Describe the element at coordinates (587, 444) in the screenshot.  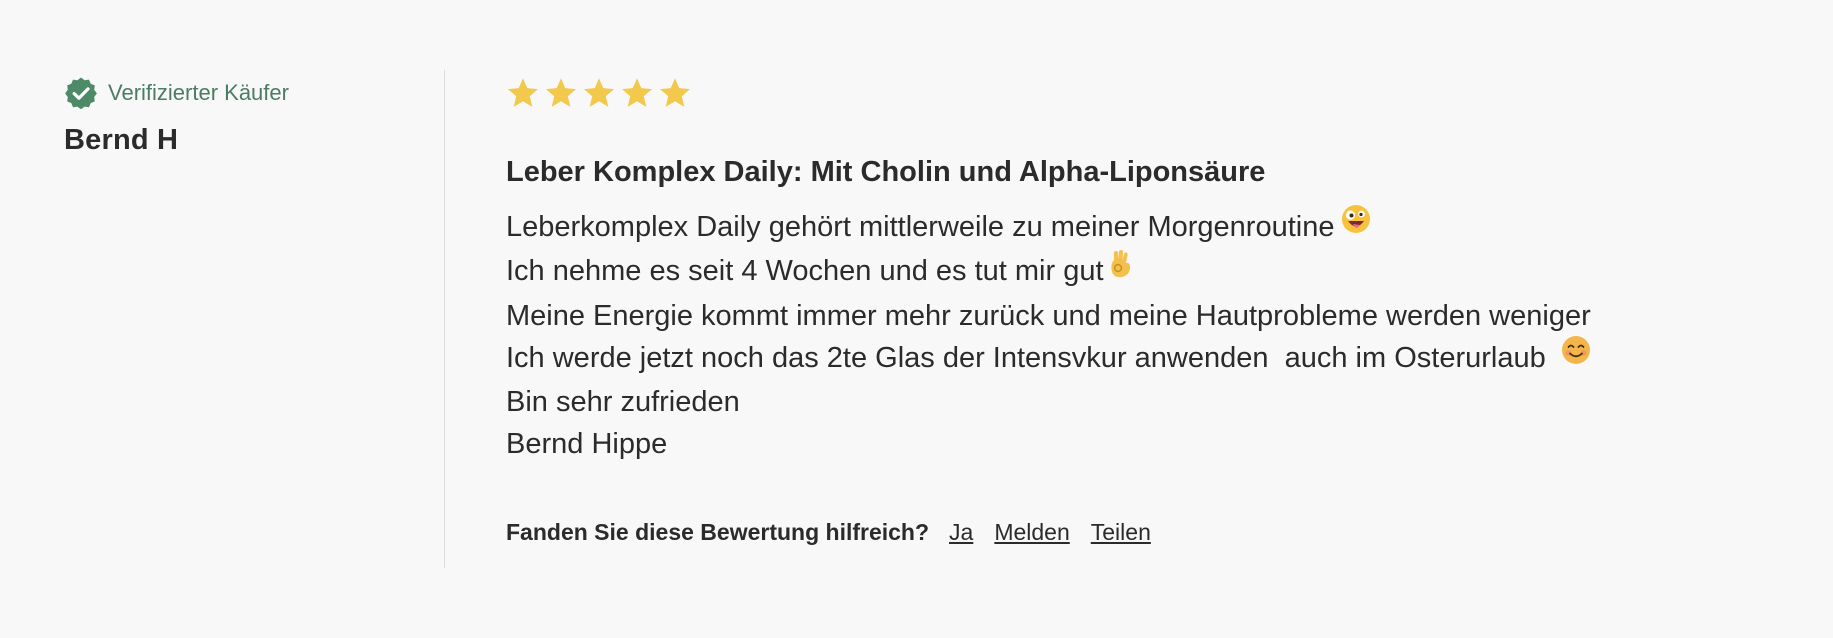
I see `review-line: Bernd Hippe` at that location.